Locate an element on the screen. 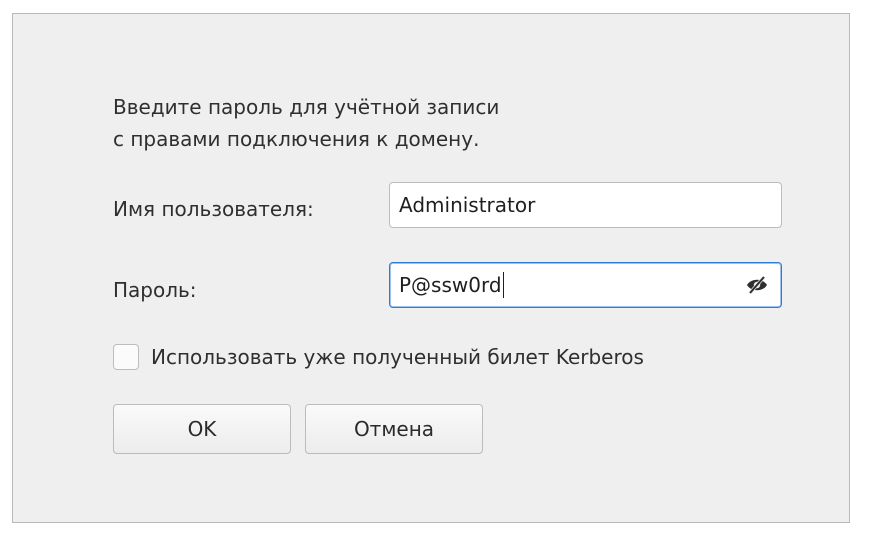 This screenshot has height=546, width=873. cancel-button: Отмена is located at coordinates (394, 429).